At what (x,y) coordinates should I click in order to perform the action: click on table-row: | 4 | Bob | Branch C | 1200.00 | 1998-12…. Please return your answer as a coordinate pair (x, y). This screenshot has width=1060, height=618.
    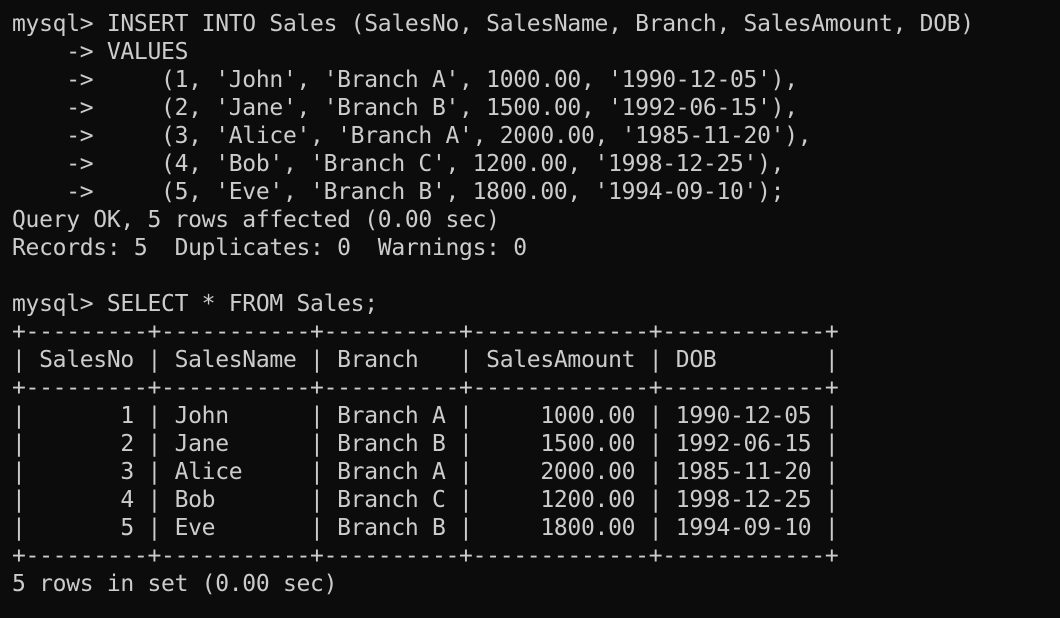
    Looking at the image, I should click on (425, 500).